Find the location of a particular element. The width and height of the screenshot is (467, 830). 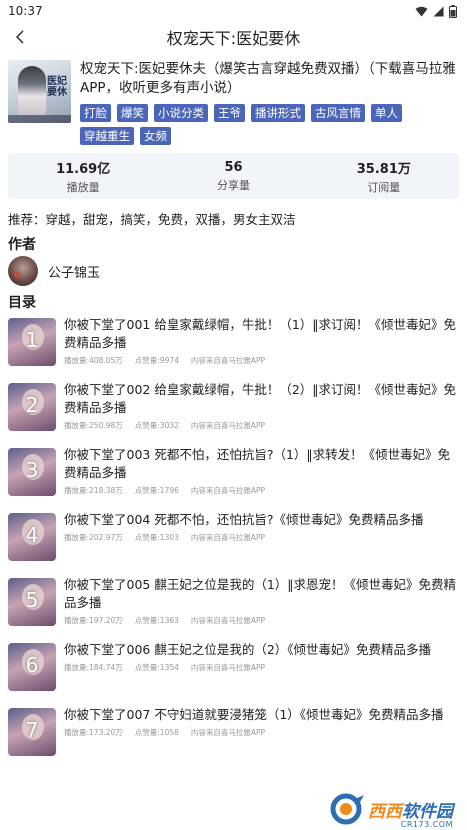

episode-title: 你被下堂了002 给皇家戴绿帽，牛批！（2）‖求订阅！《倾世毒妃》免费精品多播 is located at coordinates (260, 398).